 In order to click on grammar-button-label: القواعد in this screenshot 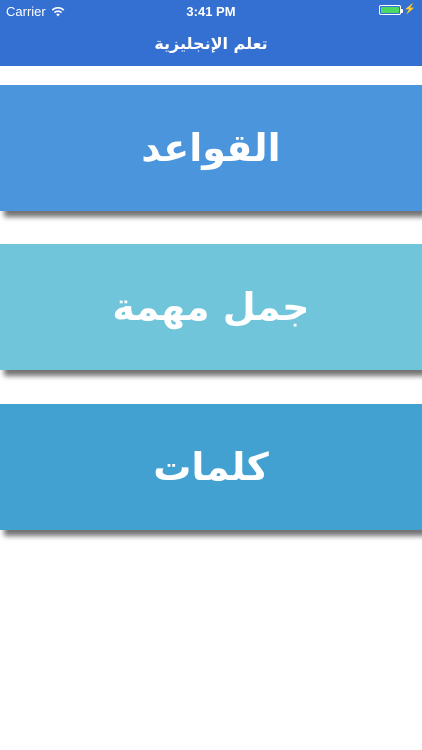, I will do `click(211, 148)`.